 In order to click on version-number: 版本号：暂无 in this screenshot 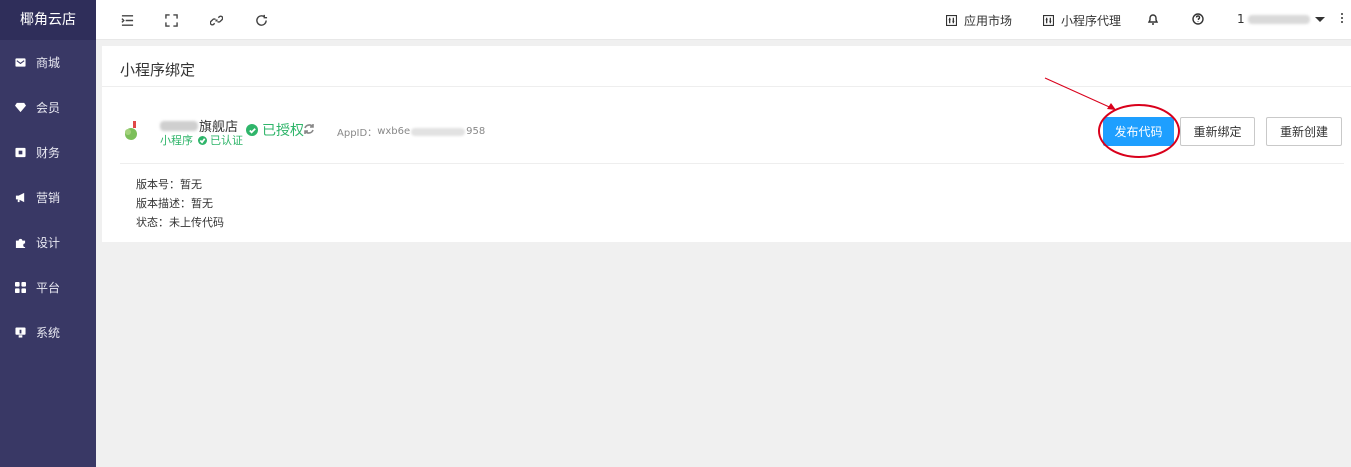, I will do `click(169, 184)`.